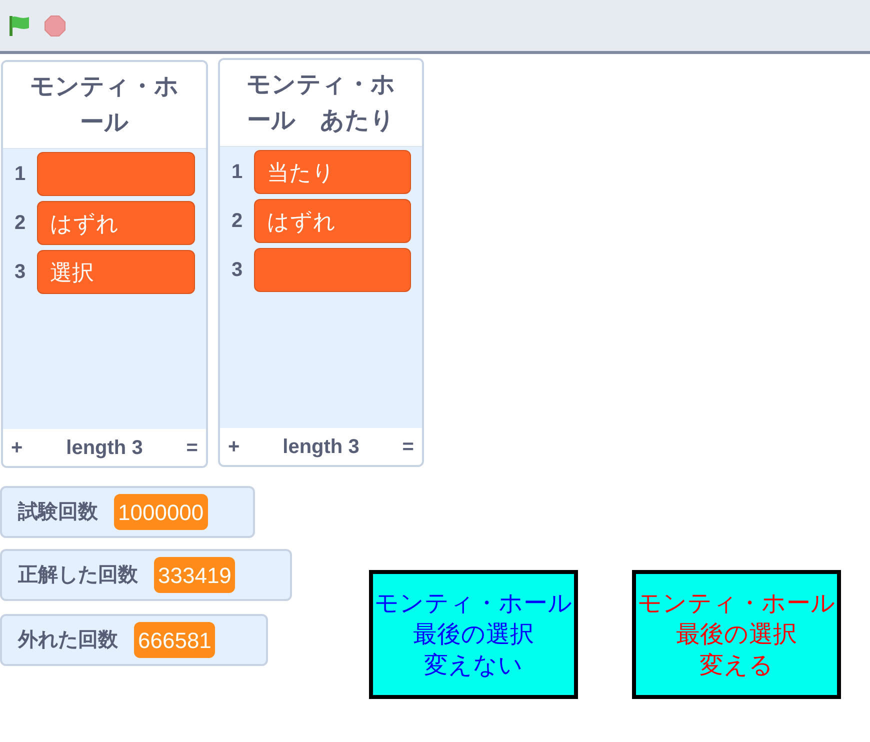 This screenshot has width=870, height=742. What do you see at coordinates (104, 105) in the screenshot?
I see `list-title: モンティ・ホール` at bounding box center [104, 105].